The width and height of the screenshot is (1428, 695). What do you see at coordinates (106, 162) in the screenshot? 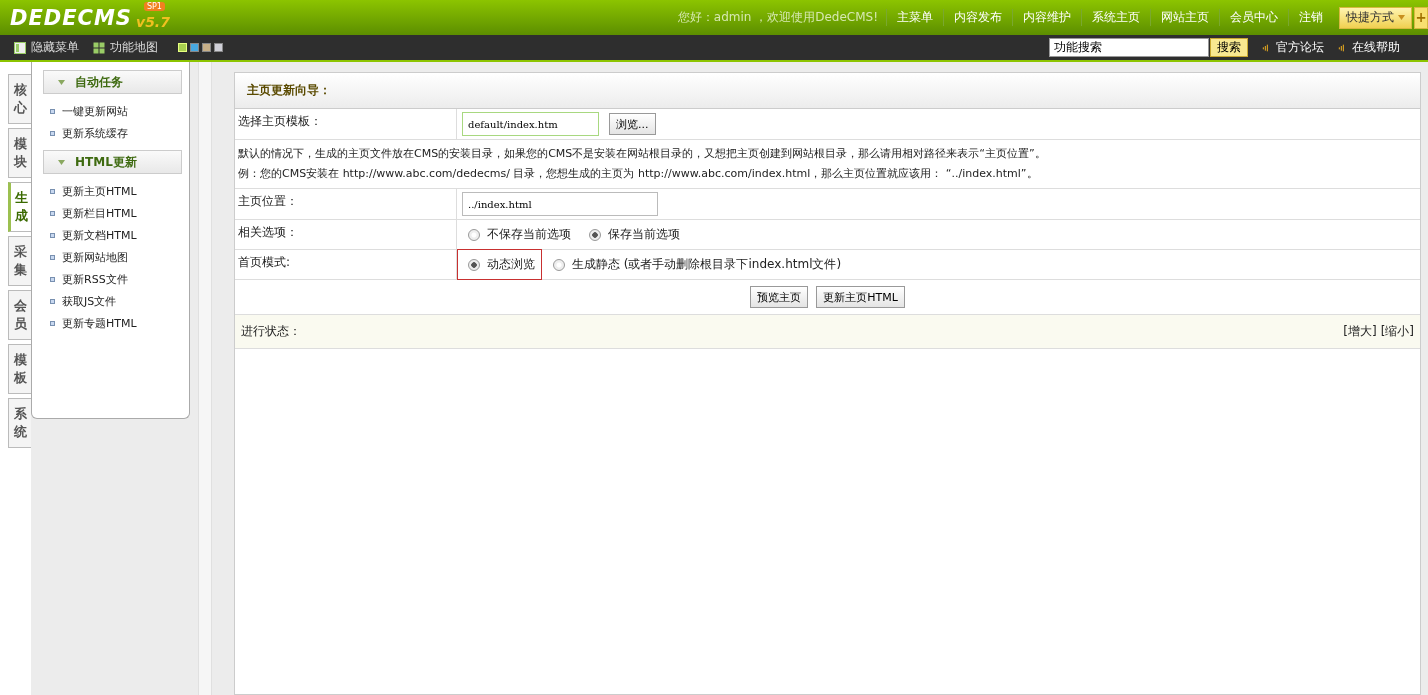
I see `section-title: HTML更新` at bounding box center [106, 162].